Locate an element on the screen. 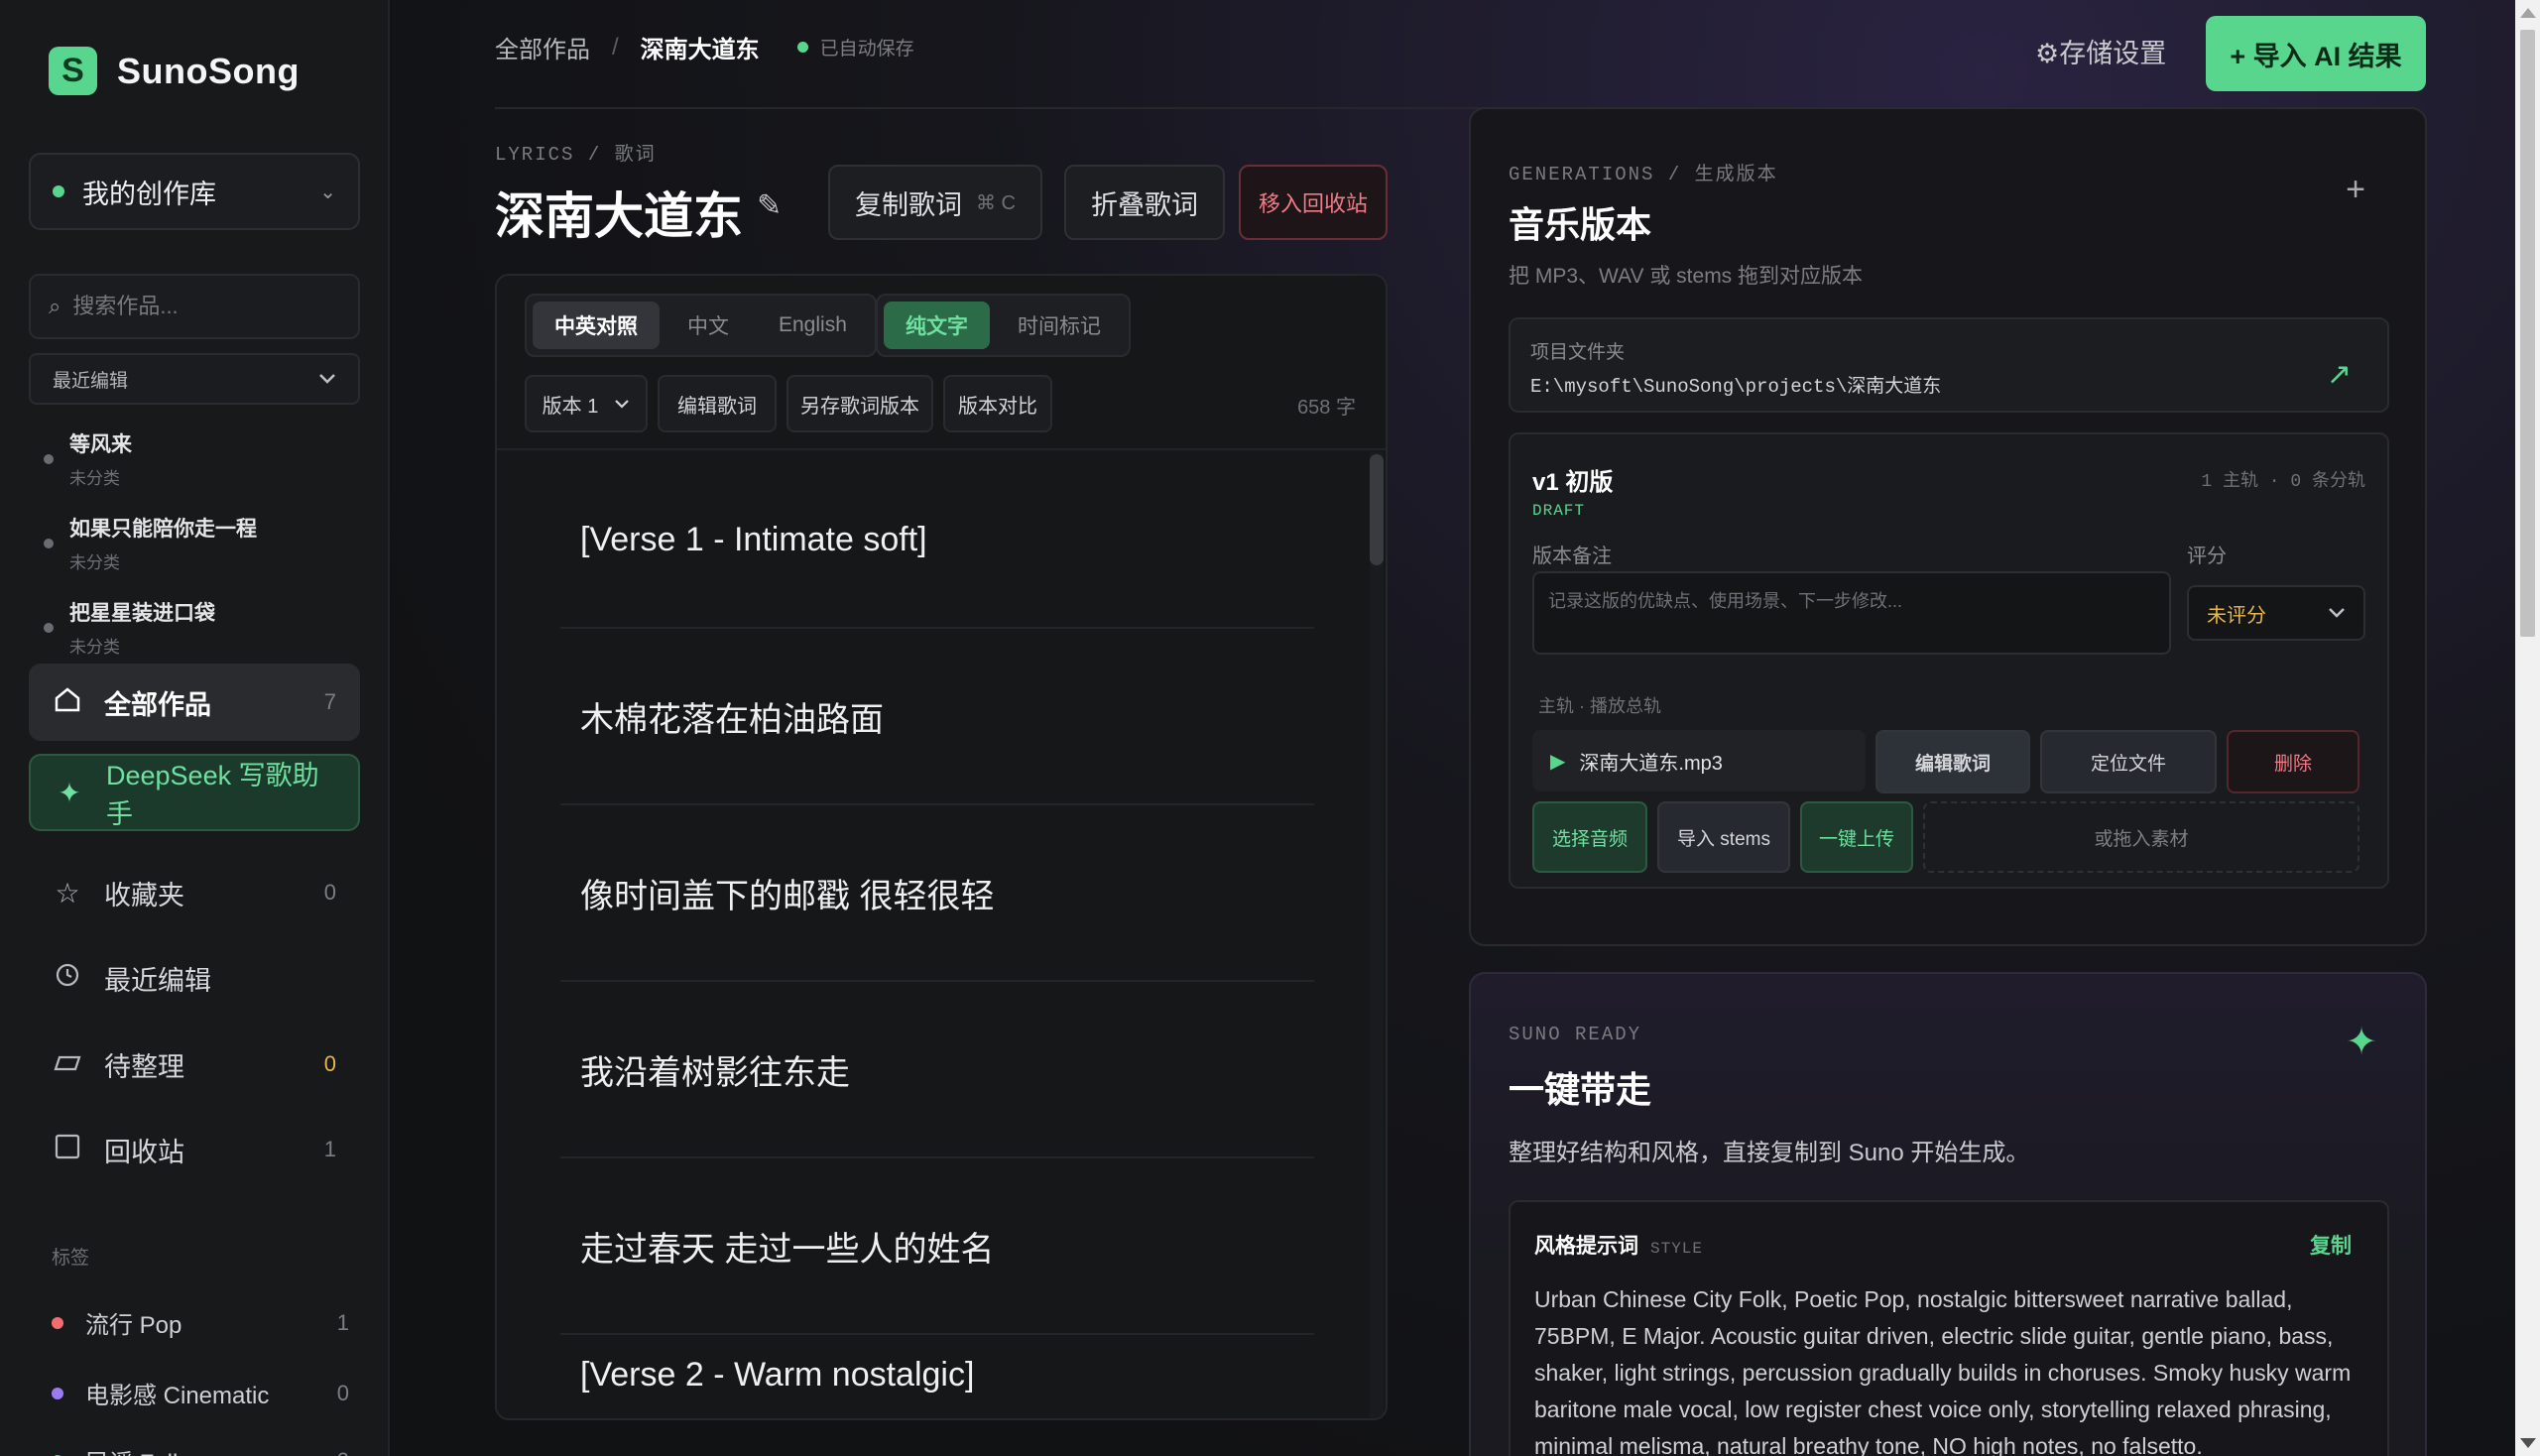 The height and width of the screenshot is (1456, 2540). nav-label: DeepSeek 写歌助手 is located at coordinates (212, 795).